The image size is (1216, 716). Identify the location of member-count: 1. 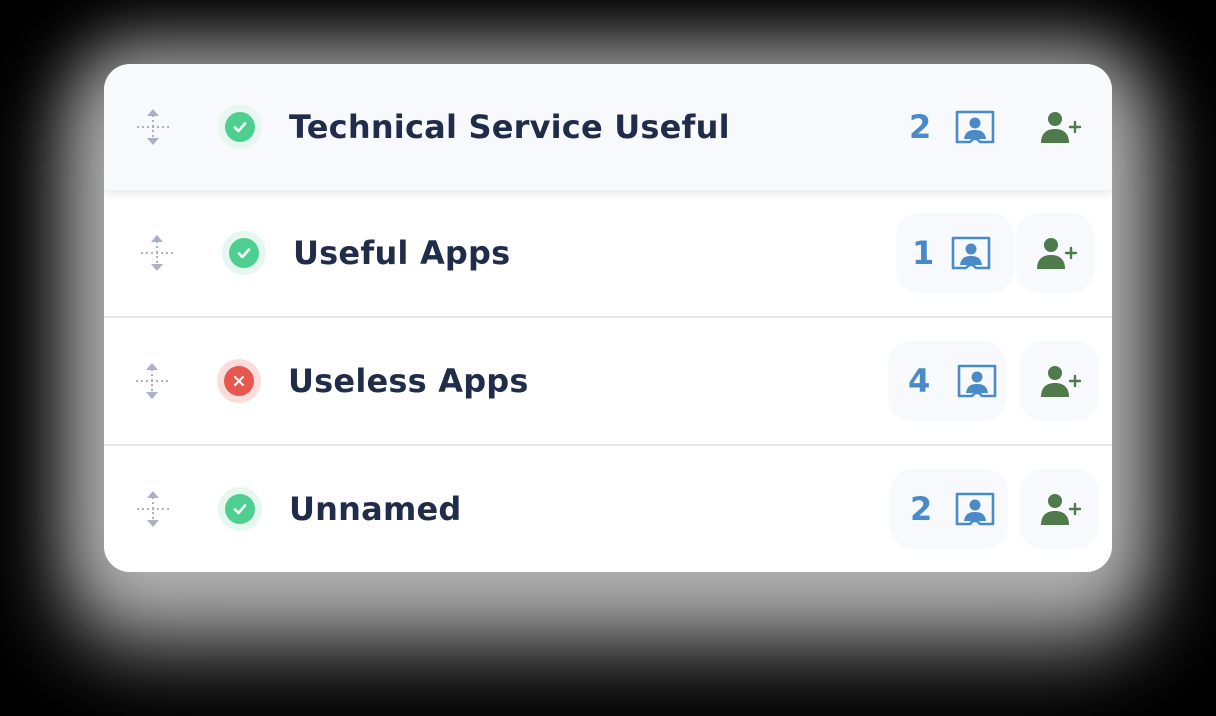
(923, 253).